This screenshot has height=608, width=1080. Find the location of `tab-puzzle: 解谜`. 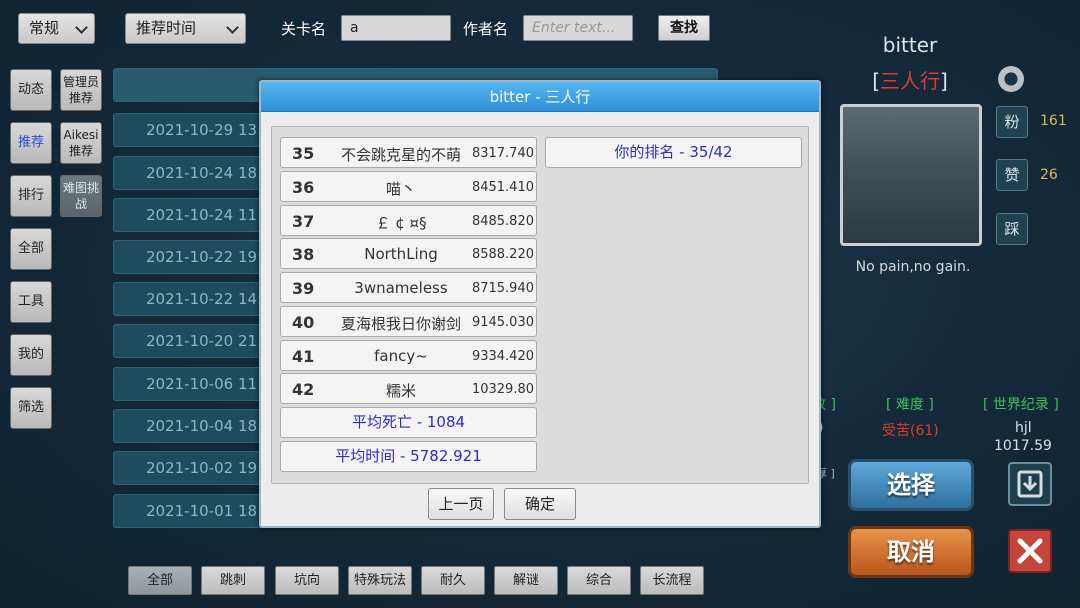

tab-puzzle: 解谜 is located at coordinates (526, 580).